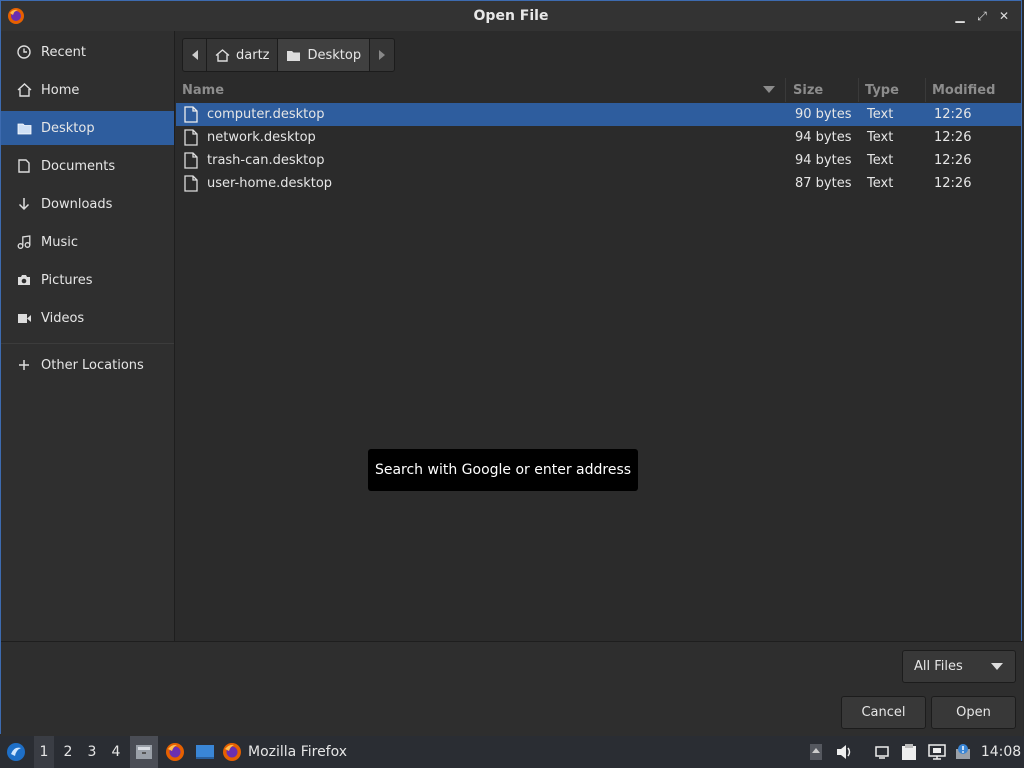  I want to click on start-menu-button, so click(16, 752).